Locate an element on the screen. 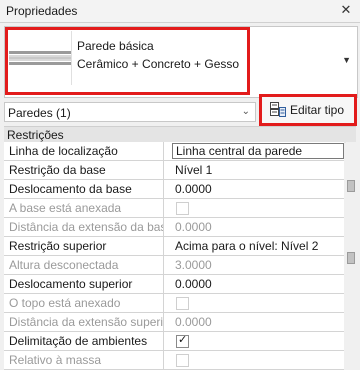 This screenshot has width=360, height=370. property-name: Relativo à massa is located at coordinates (84, 360).